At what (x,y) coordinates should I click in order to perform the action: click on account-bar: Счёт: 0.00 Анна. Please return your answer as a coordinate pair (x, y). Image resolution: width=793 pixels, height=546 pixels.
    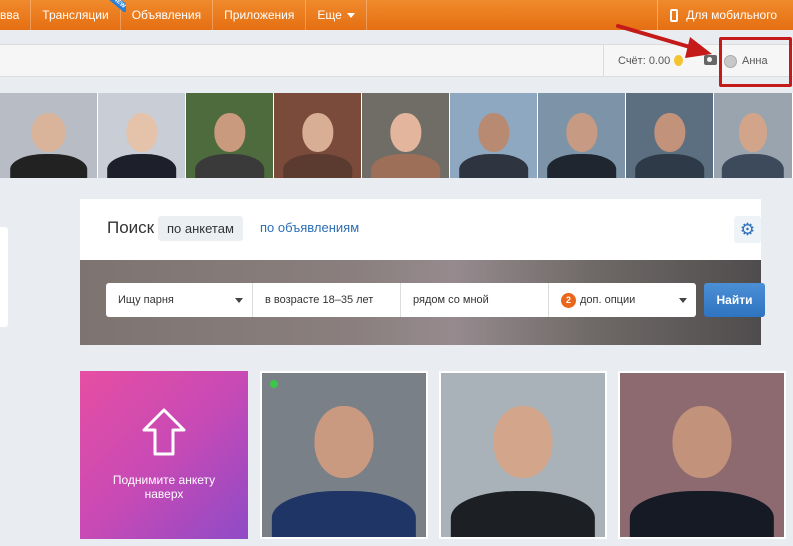
    Looking at the image, I should click on (396, 60).